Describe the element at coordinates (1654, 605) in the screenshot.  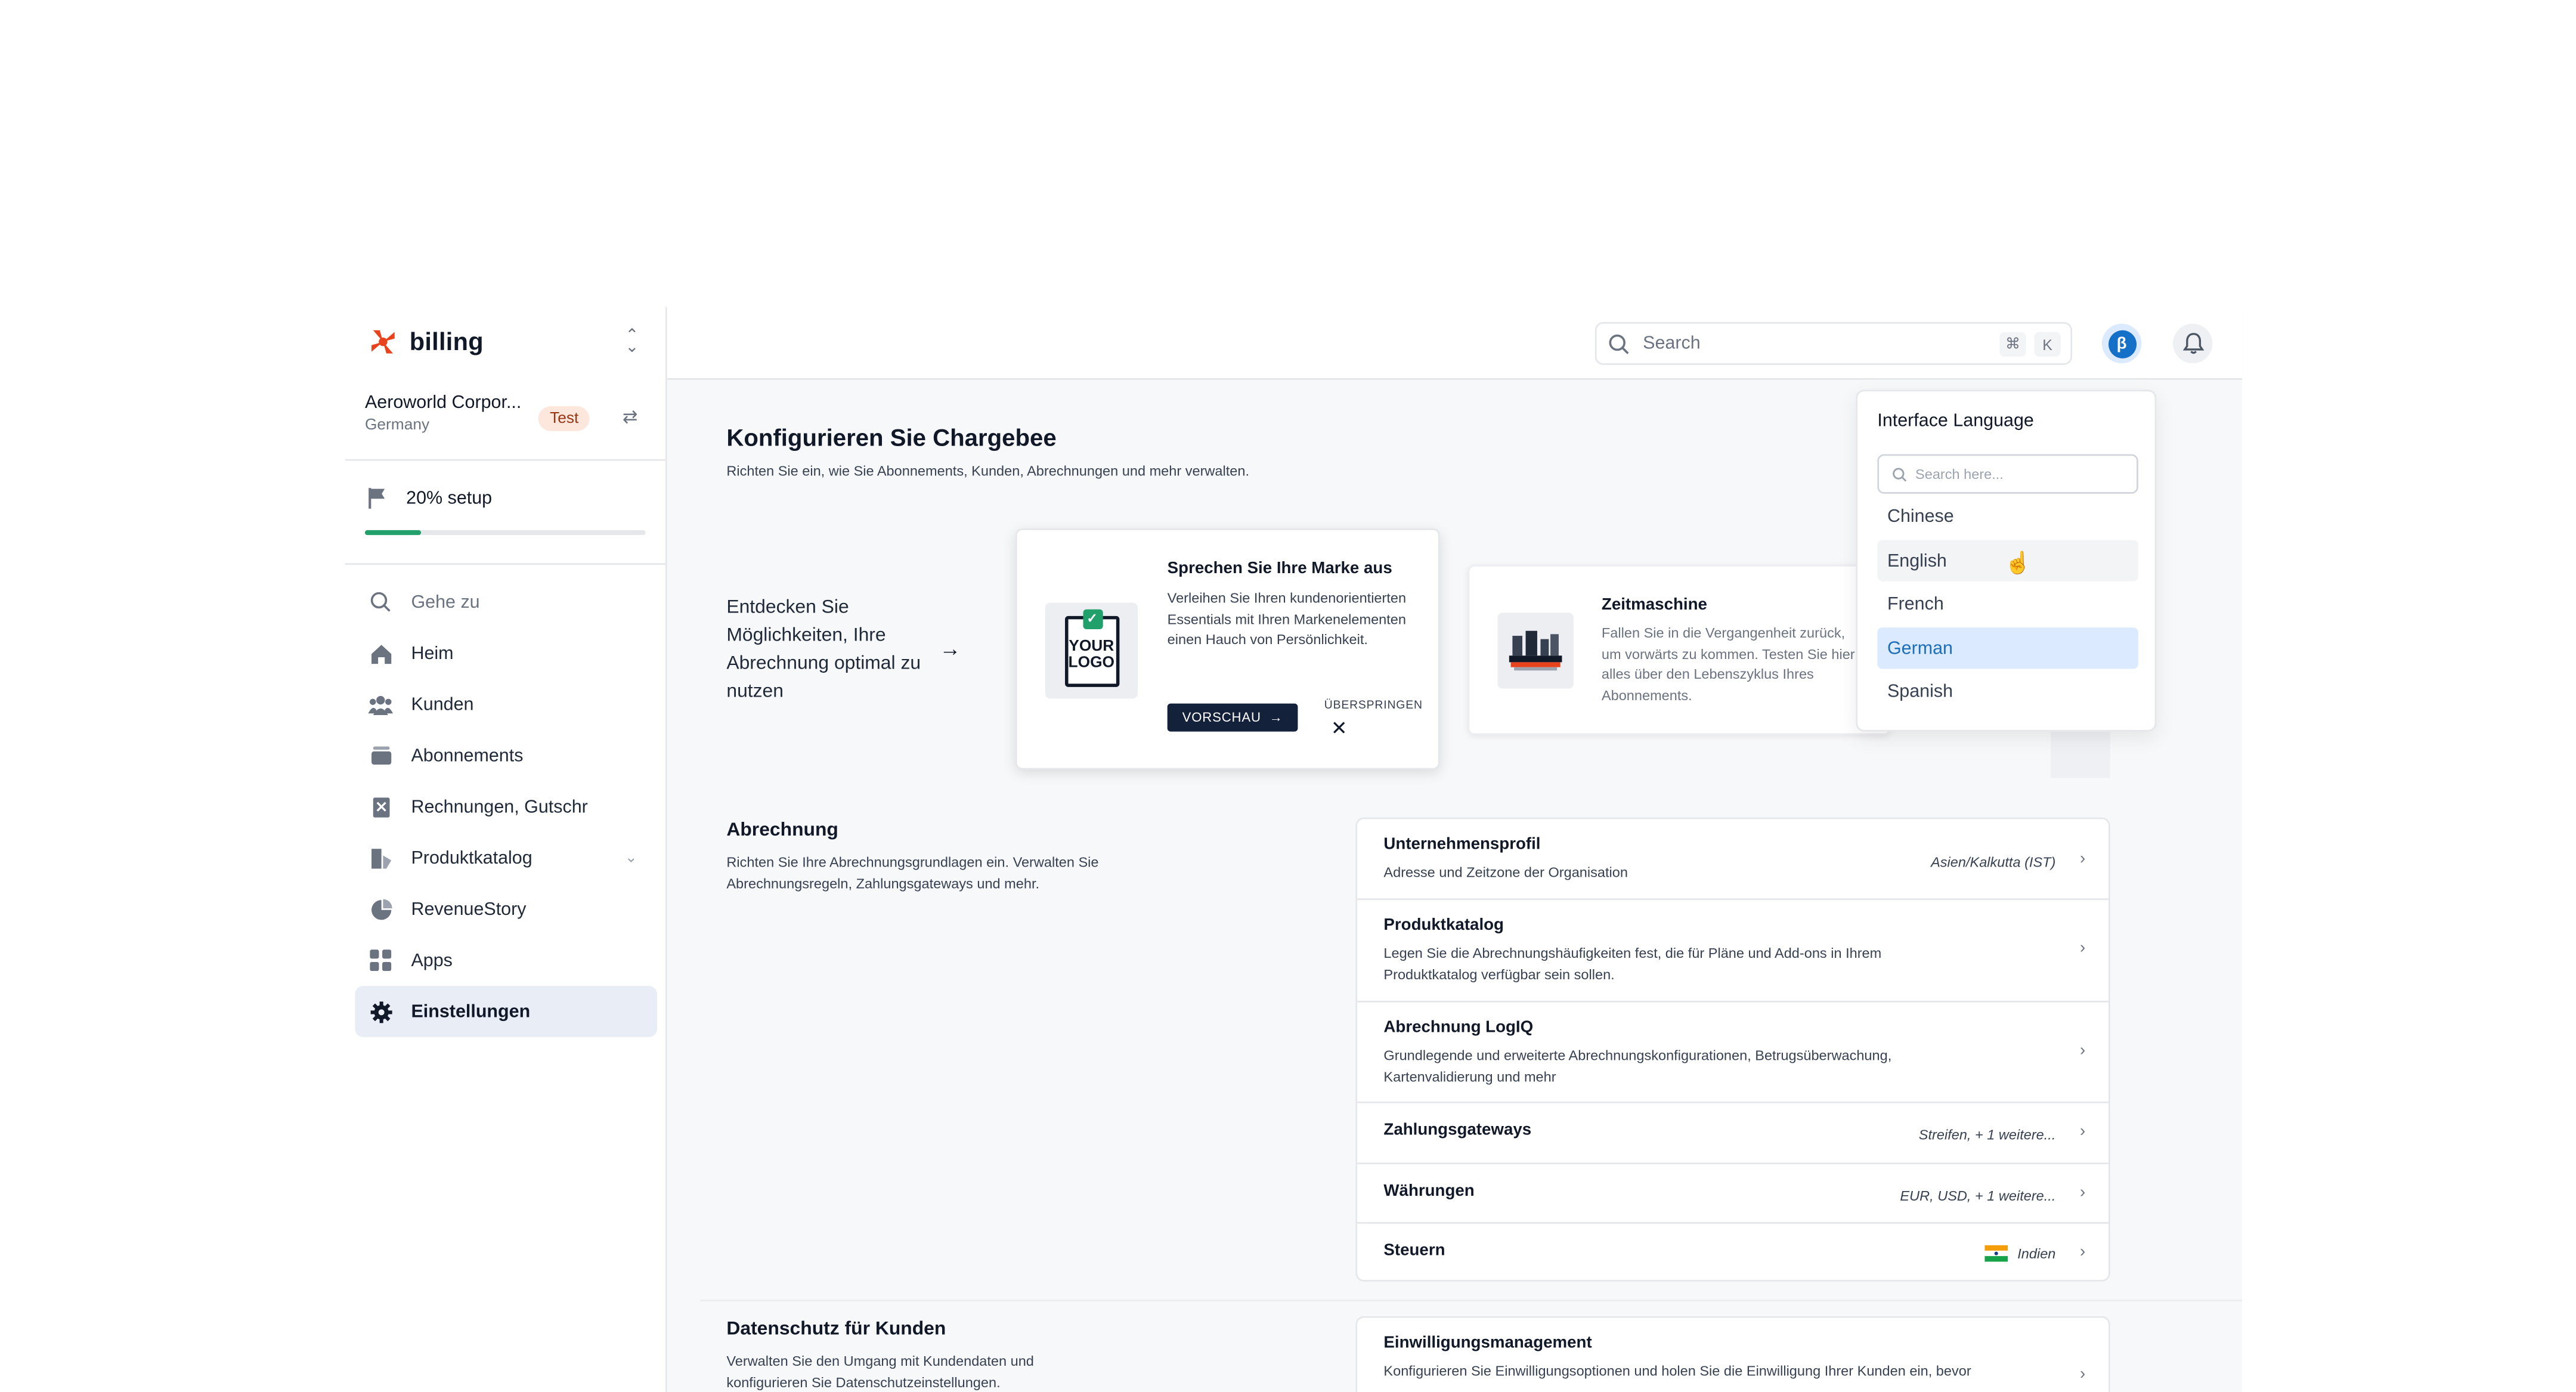
I see `time-machine-title: Zeitmaschine` at that location.